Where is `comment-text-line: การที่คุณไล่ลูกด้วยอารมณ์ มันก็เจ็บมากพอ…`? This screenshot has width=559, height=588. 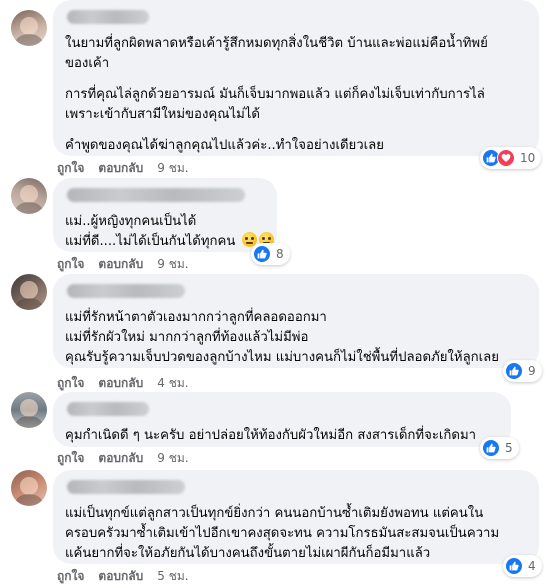 comment-text-line: การที่คุณไล่ลูกด้วยอารมณ์ มันก็เจ็บมากพอ… is located at coordinates (275, 94).